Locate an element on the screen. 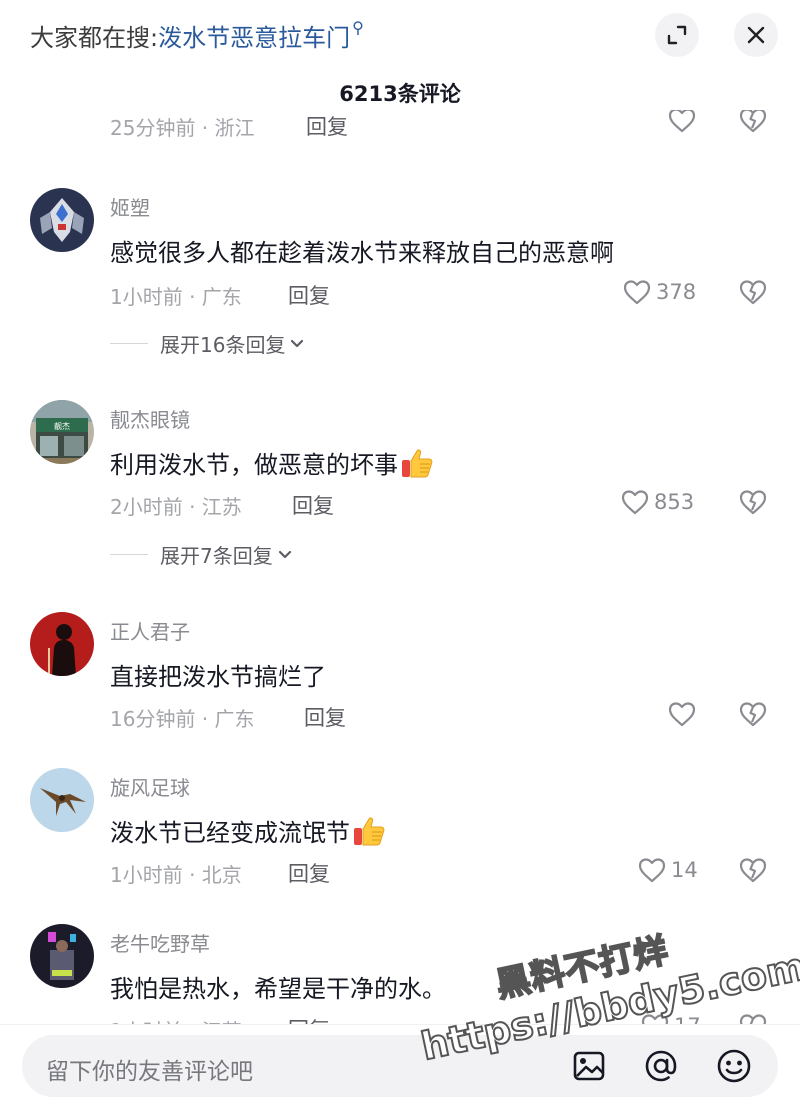 Image resolution: width=800 pixels, height=1101 pixels. expand-button is located at coordinates (677, 35).